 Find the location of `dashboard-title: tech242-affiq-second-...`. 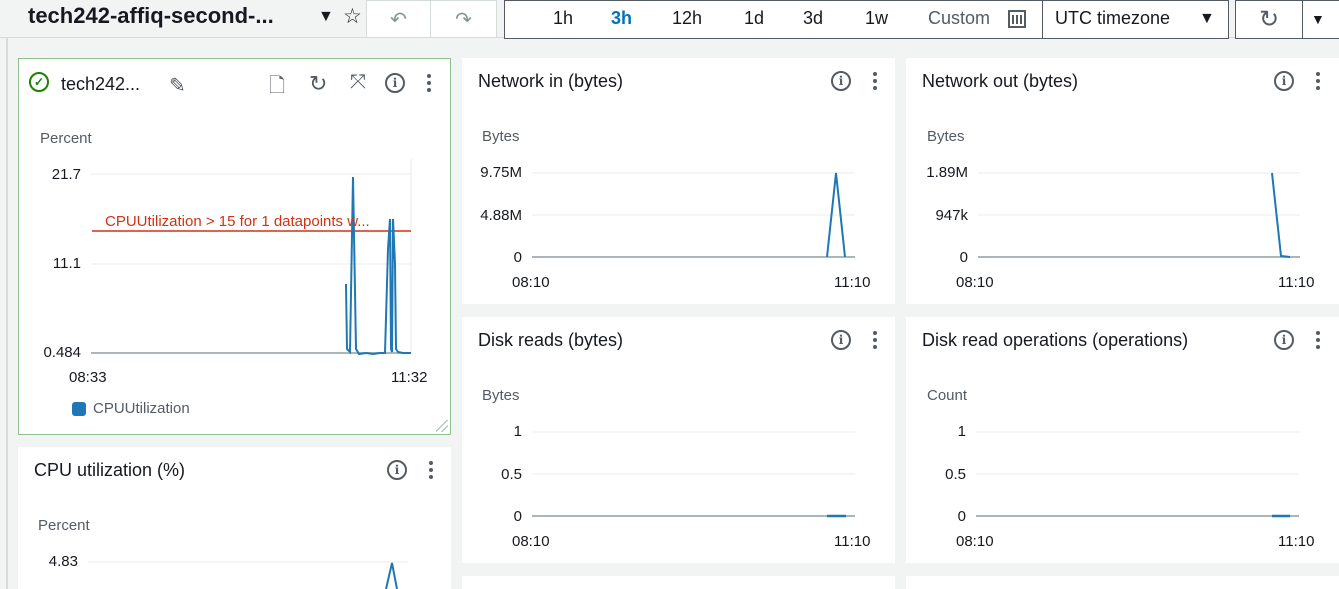

dashboard-title: tech242-affiq-second-... is located at coordinates (151, 16).